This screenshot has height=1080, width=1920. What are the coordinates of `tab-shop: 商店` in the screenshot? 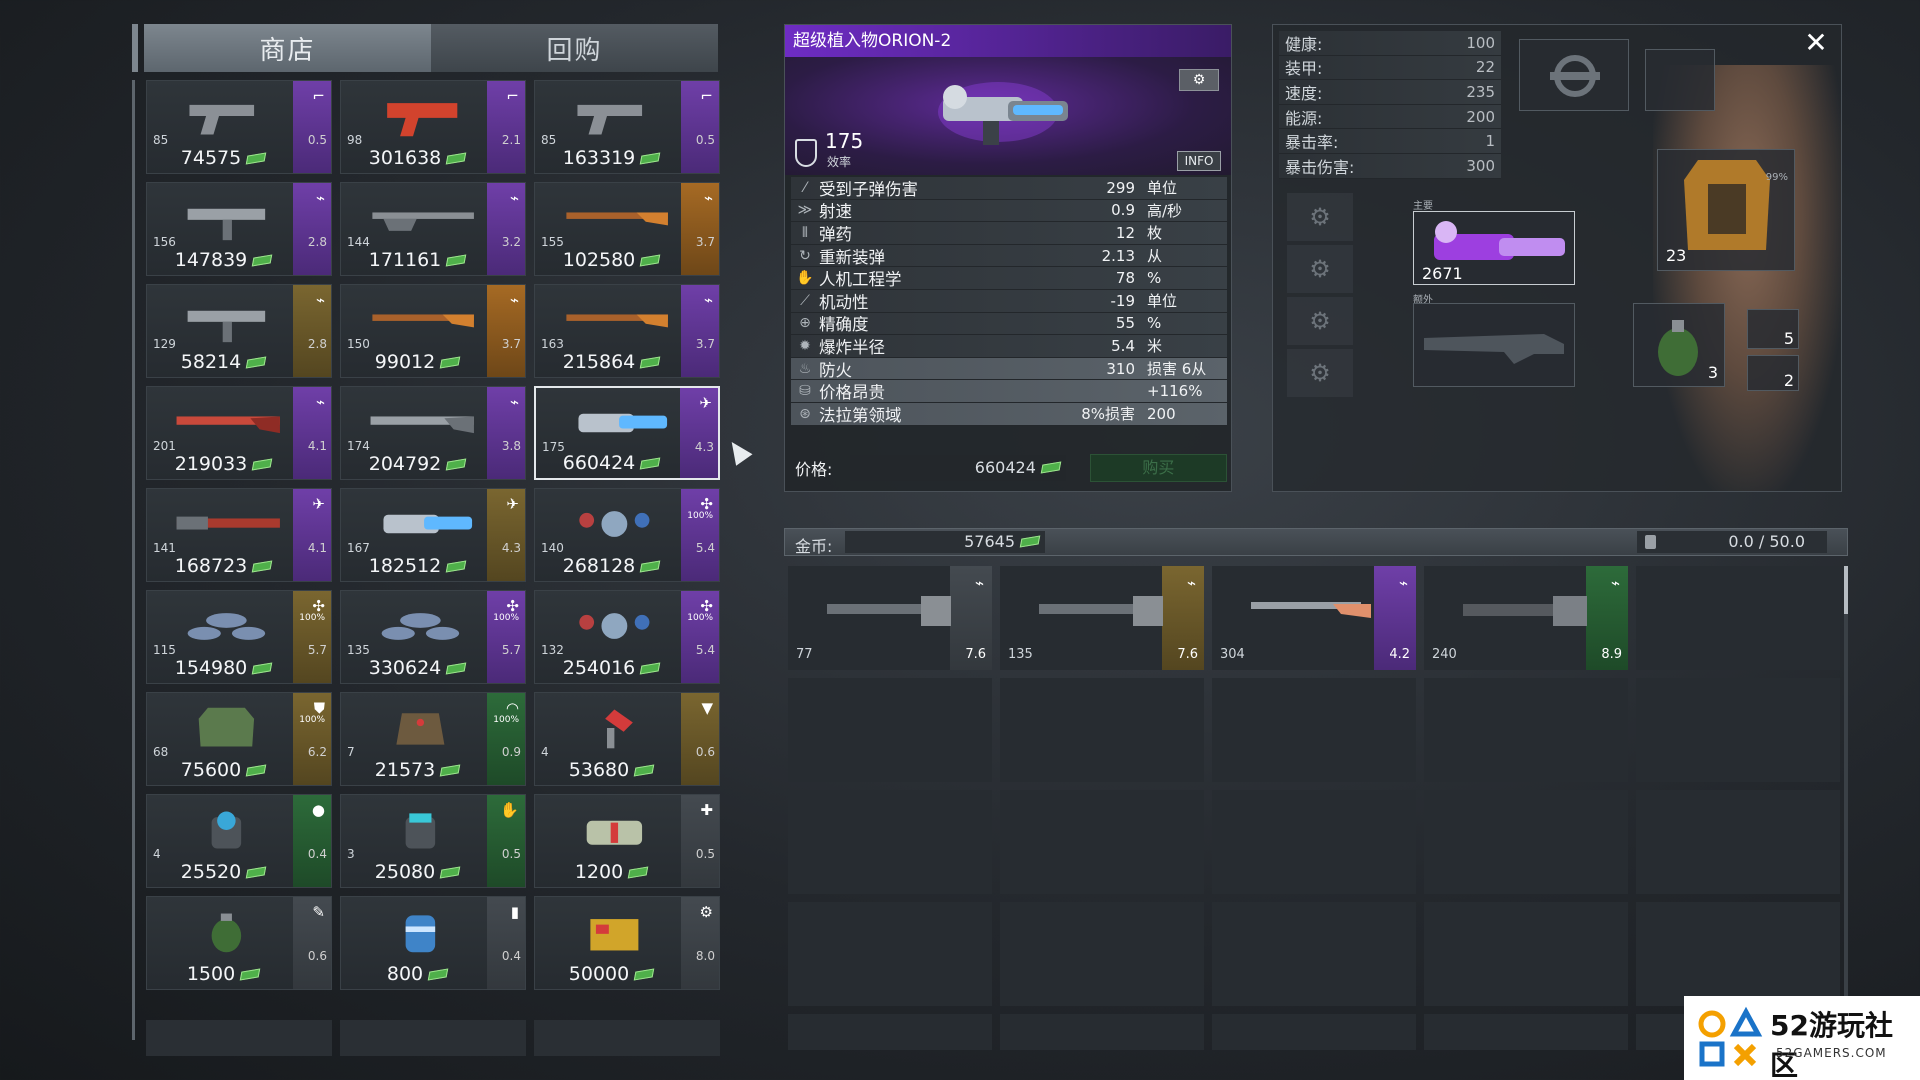 It's located at (287, 48).